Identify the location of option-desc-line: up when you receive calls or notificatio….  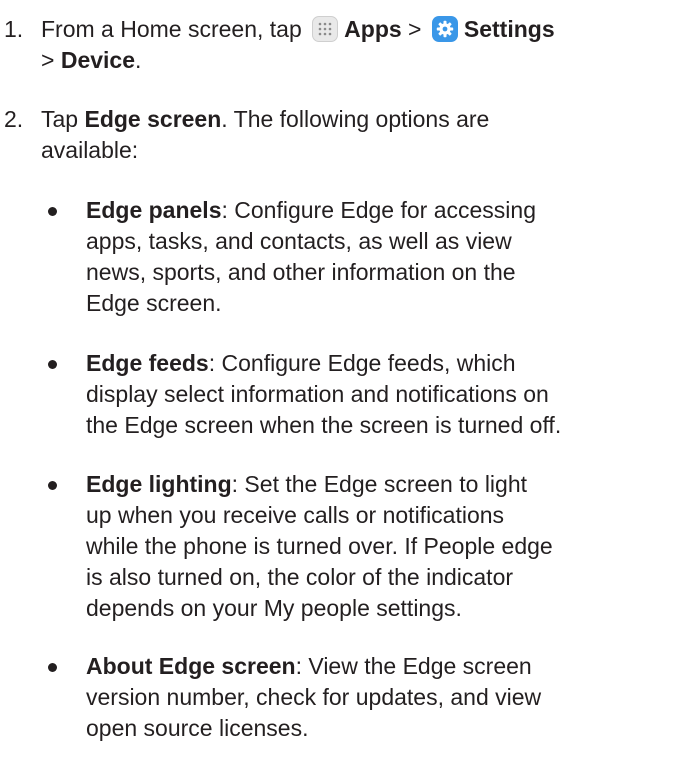
(295, 515).